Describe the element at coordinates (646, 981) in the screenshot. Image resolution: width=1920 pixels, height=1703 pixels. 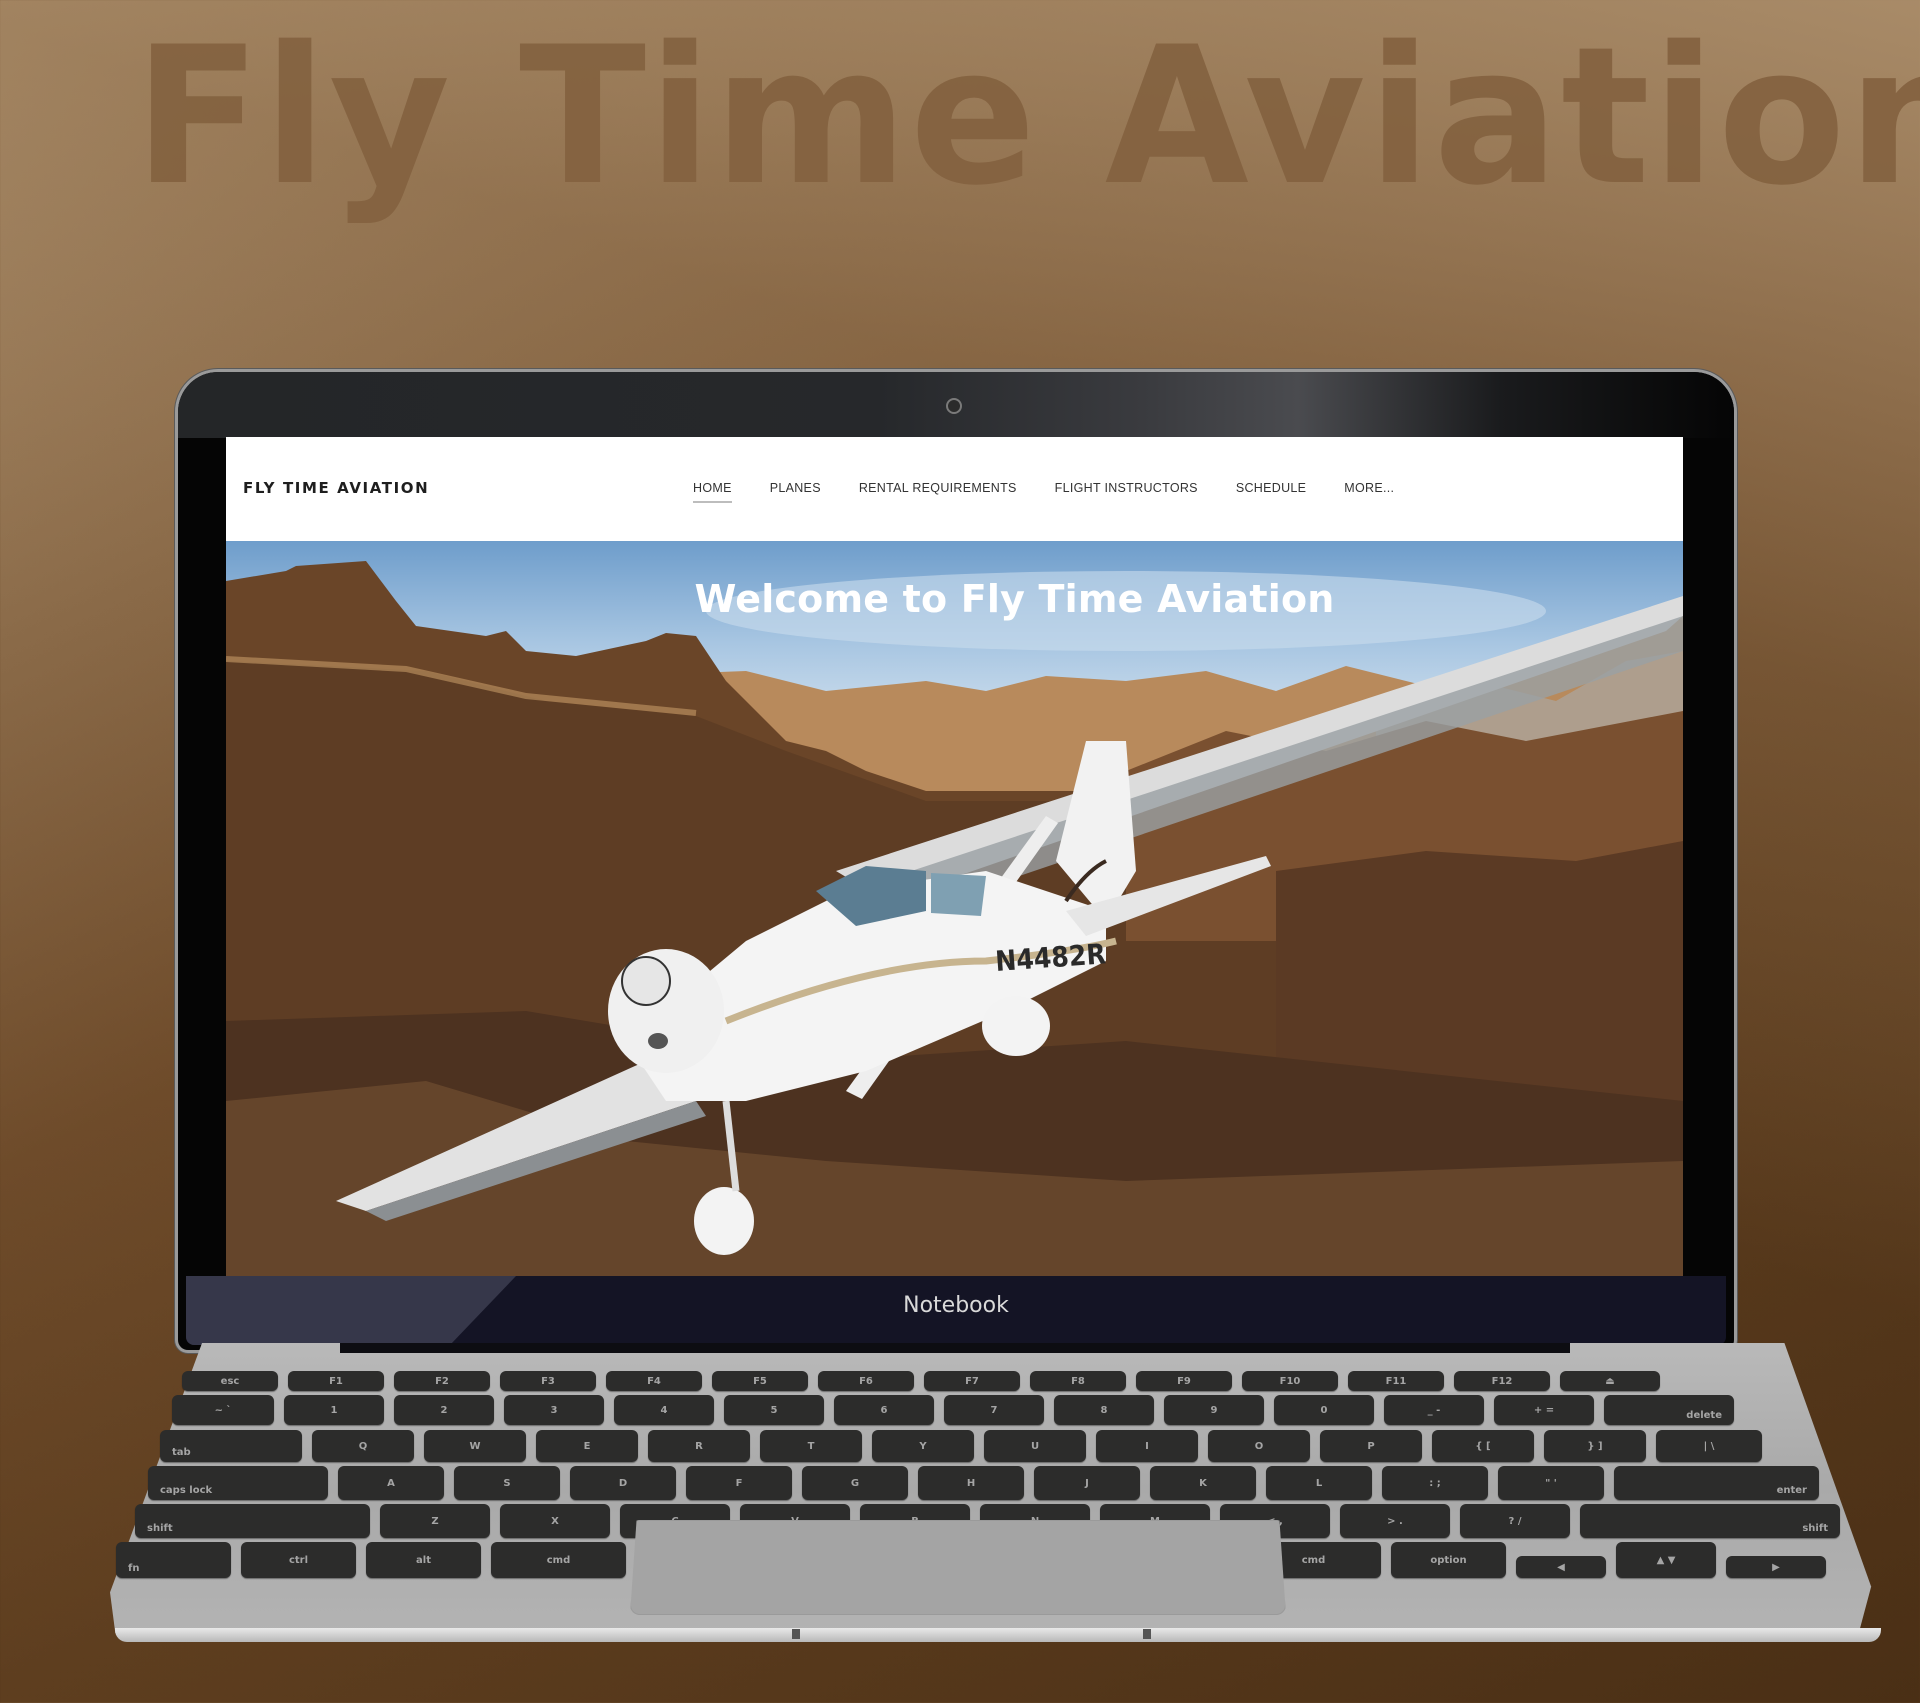
I see `spinner` at that location.